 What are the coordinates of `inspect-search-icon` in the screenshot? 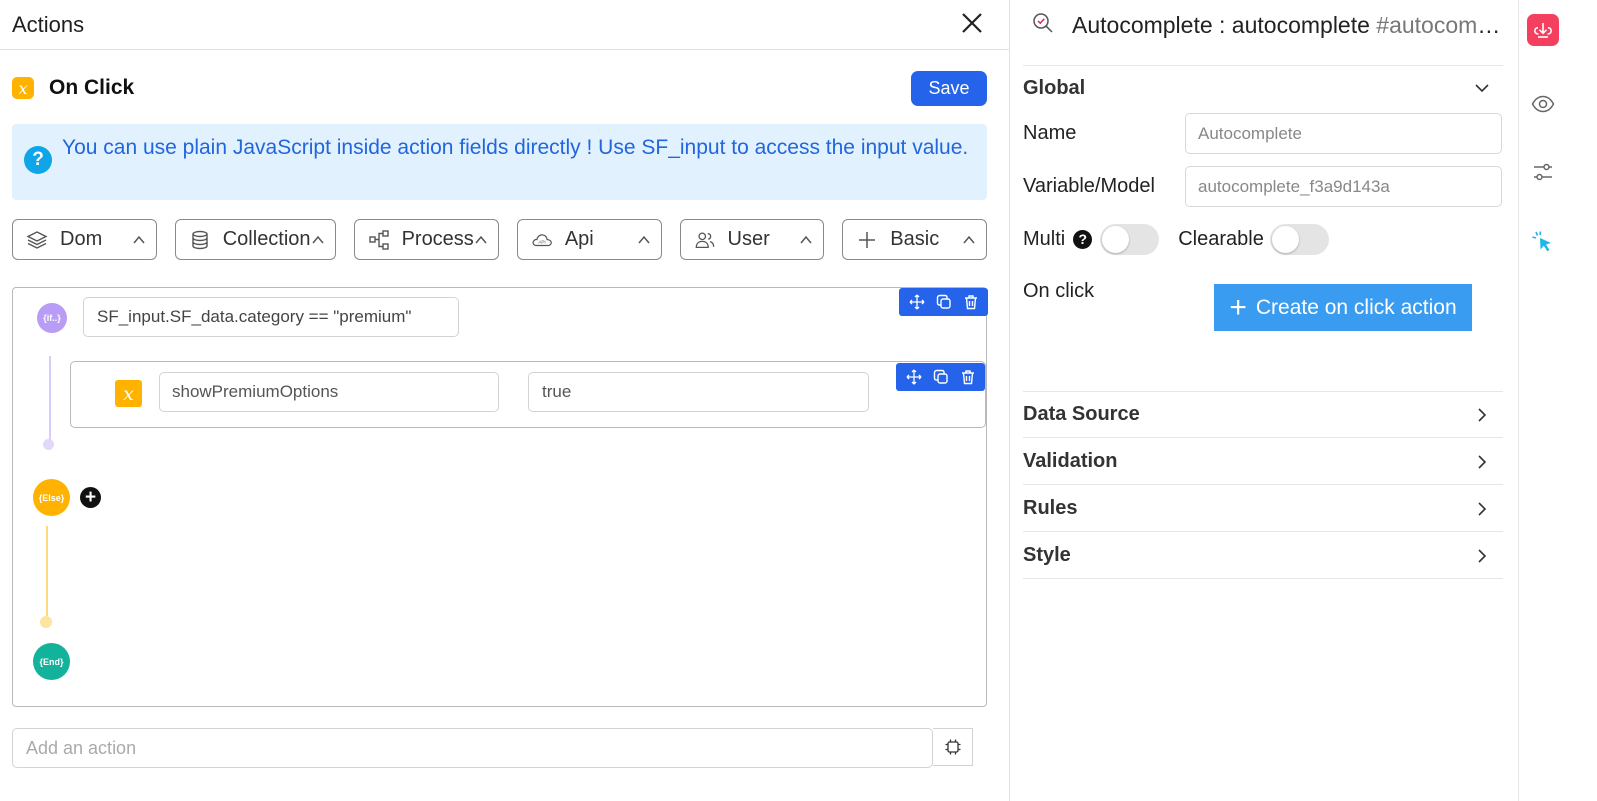 It's located at (1043, 25).